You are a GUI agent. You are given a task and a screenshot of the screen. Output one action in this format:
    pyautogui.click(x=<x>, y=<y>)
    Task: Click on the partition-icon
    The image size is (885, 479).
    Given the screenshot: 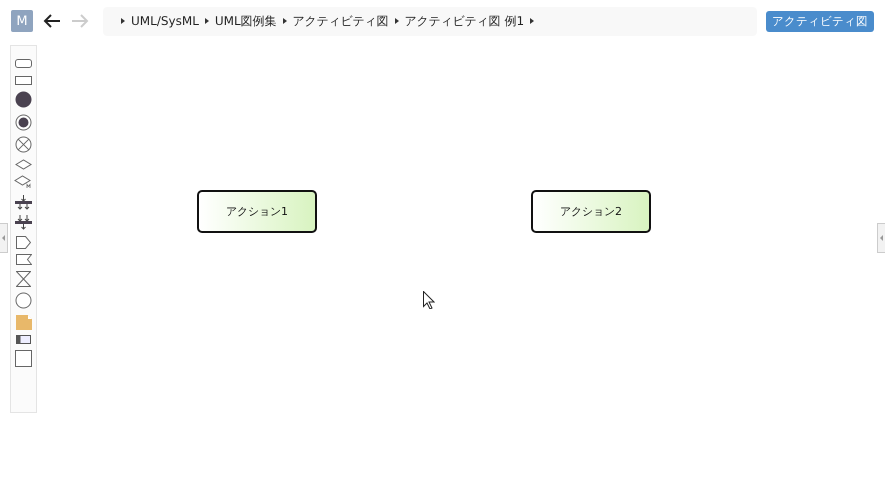 What is the action you would take?
    pyautogui.click(x=23, y=339)
    